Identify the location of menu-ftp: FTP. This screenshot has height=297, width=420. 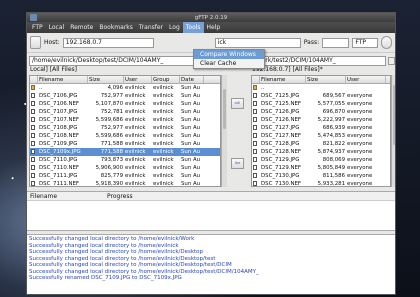
(37, 27).